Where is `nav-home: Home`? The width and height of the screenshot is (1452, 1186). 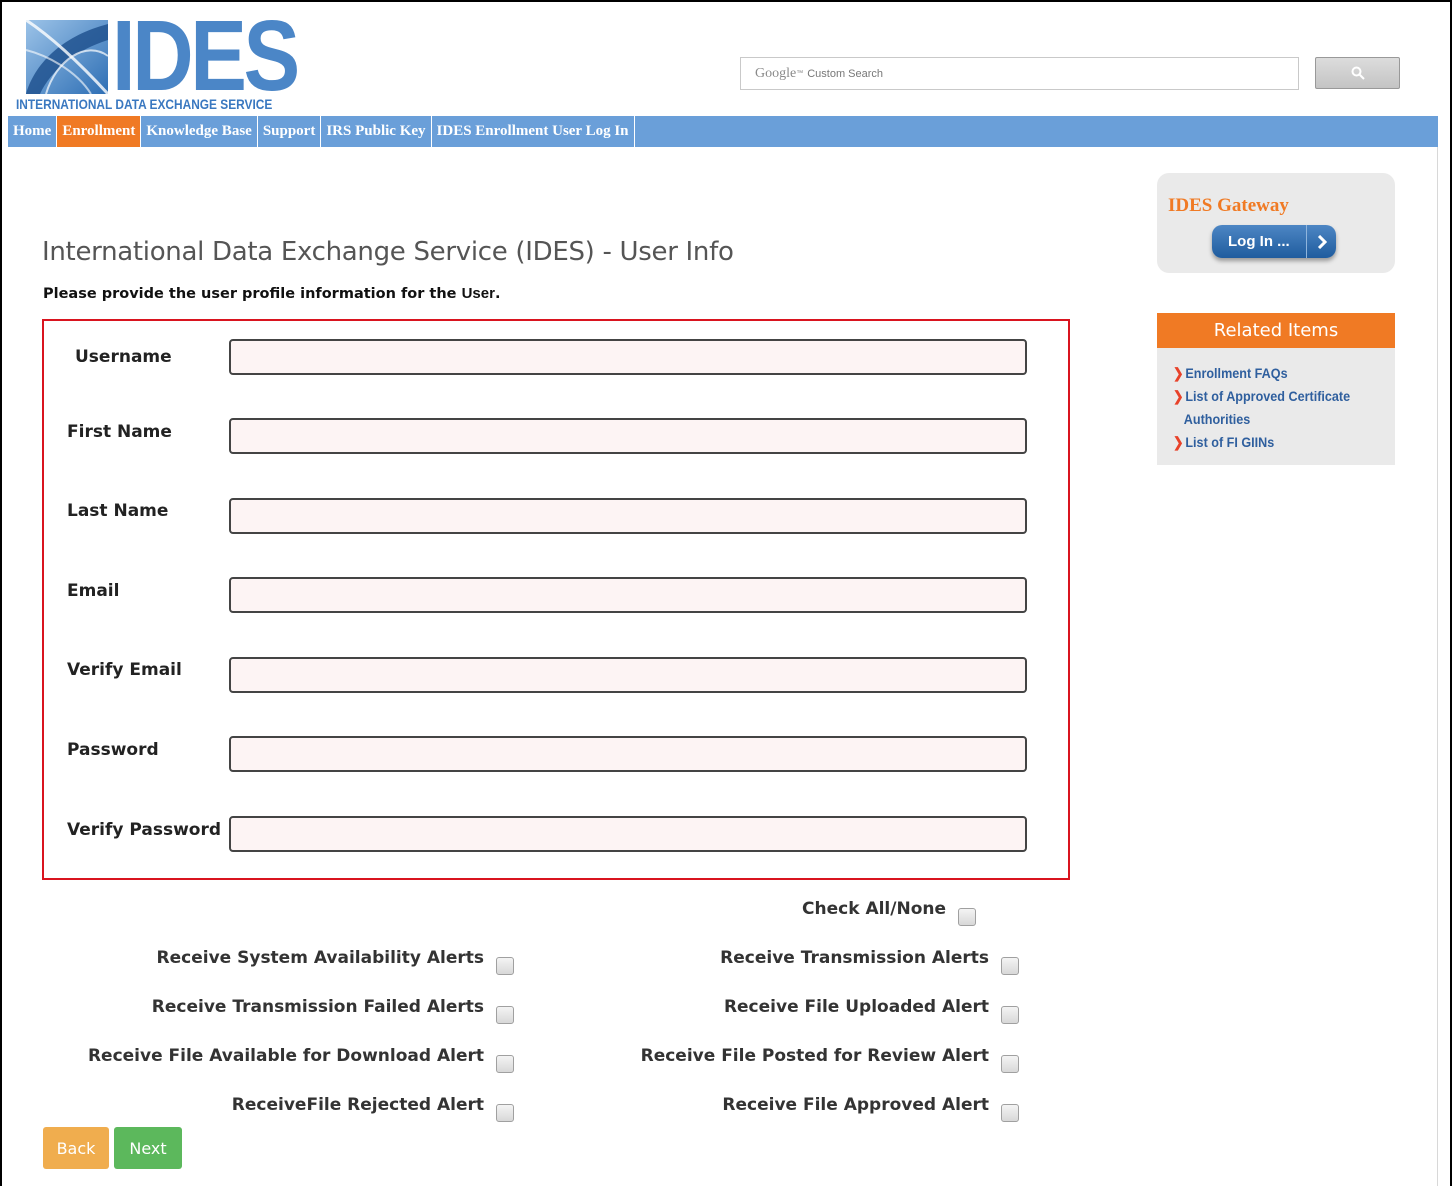
nav-home: Home is located at coordinates (33, 131).